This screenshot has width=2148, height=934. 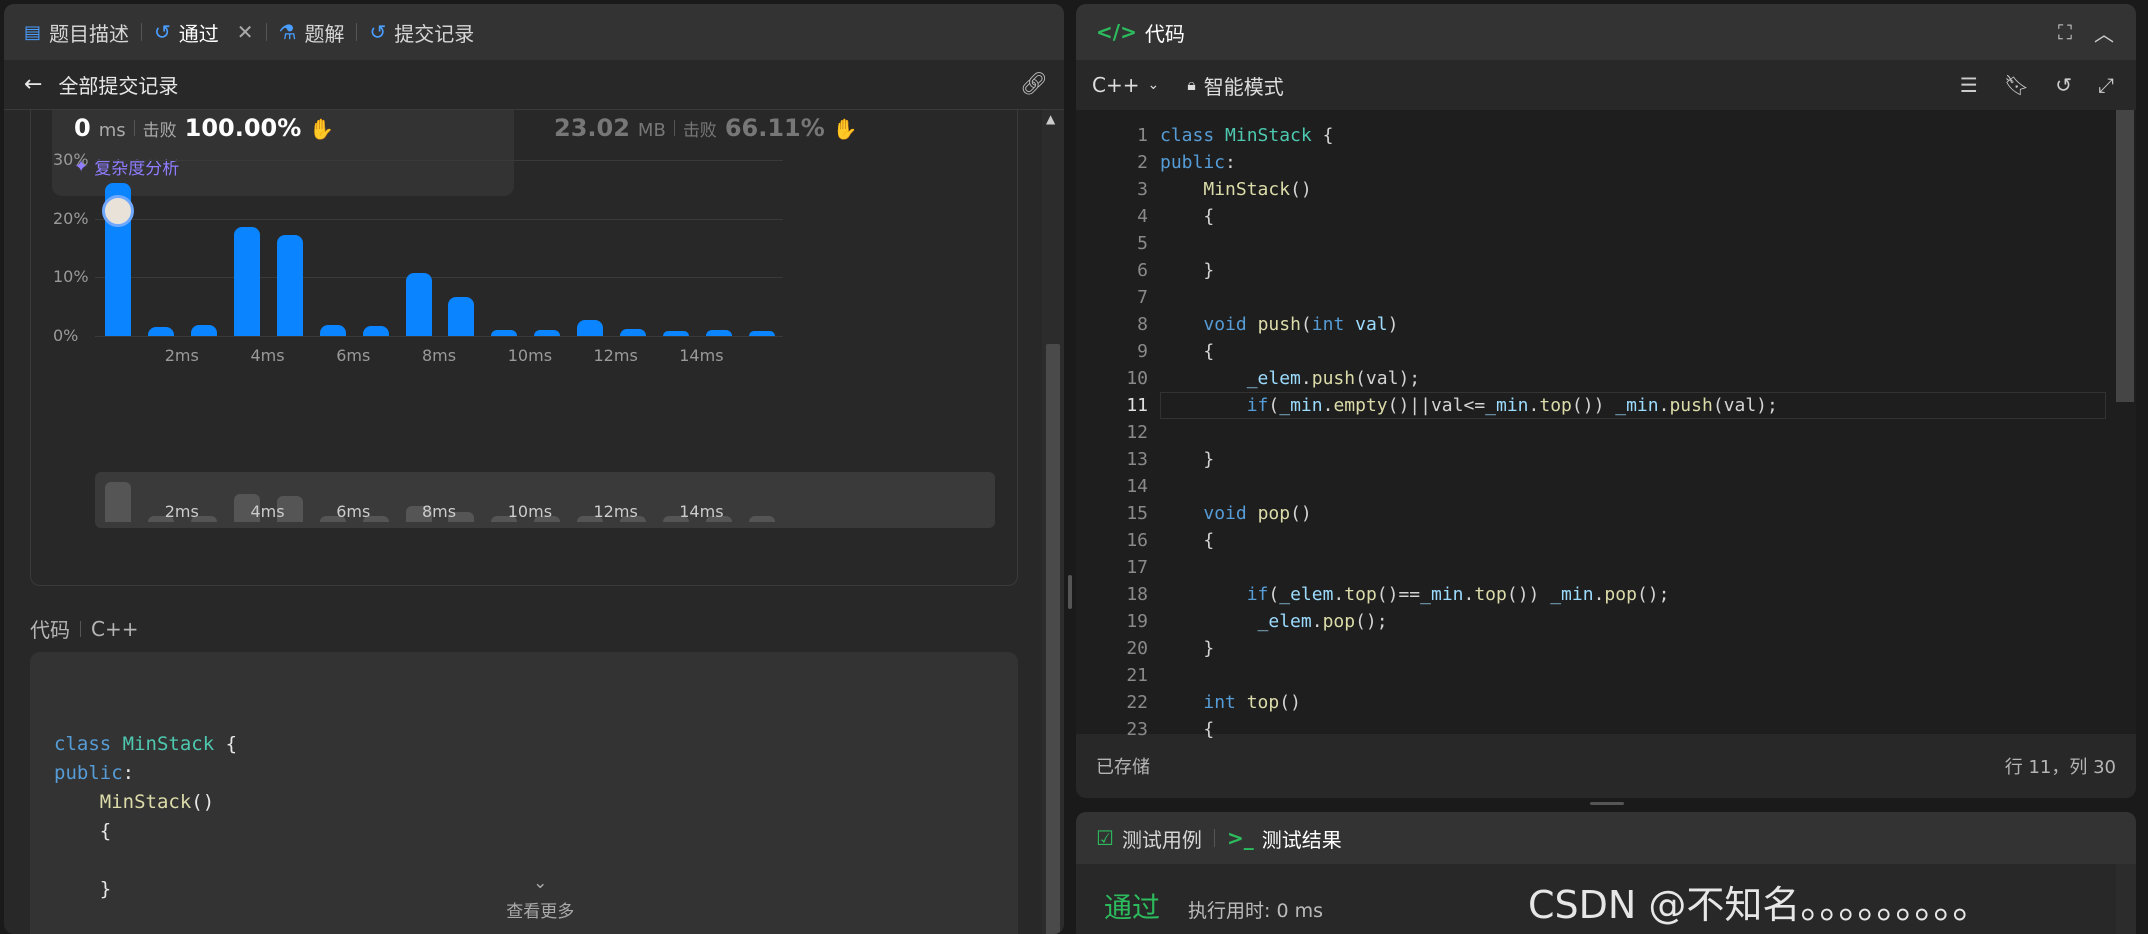 I want to click on language-select: C++ ⌄, so click(x=1125, y=85).